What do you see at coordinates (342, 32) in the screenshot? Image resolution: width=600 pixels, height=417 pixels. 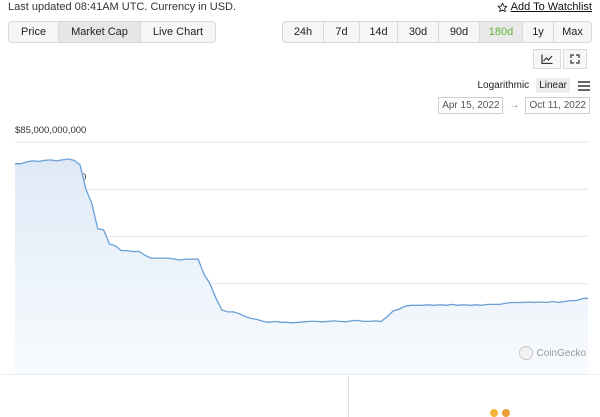 I see `range-7d: 7d` at bounding box center [342, 32].